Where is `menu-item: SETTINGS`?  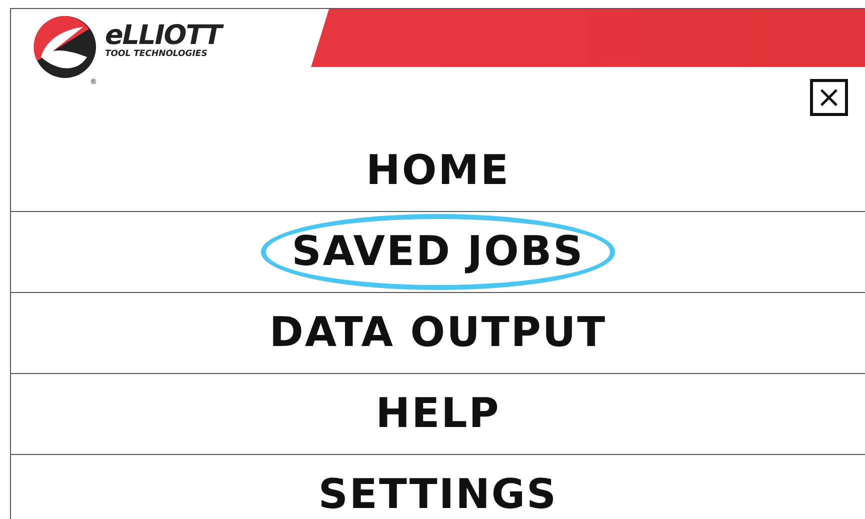 menu-item: SETTINGS is located at coordinates (438, 487).